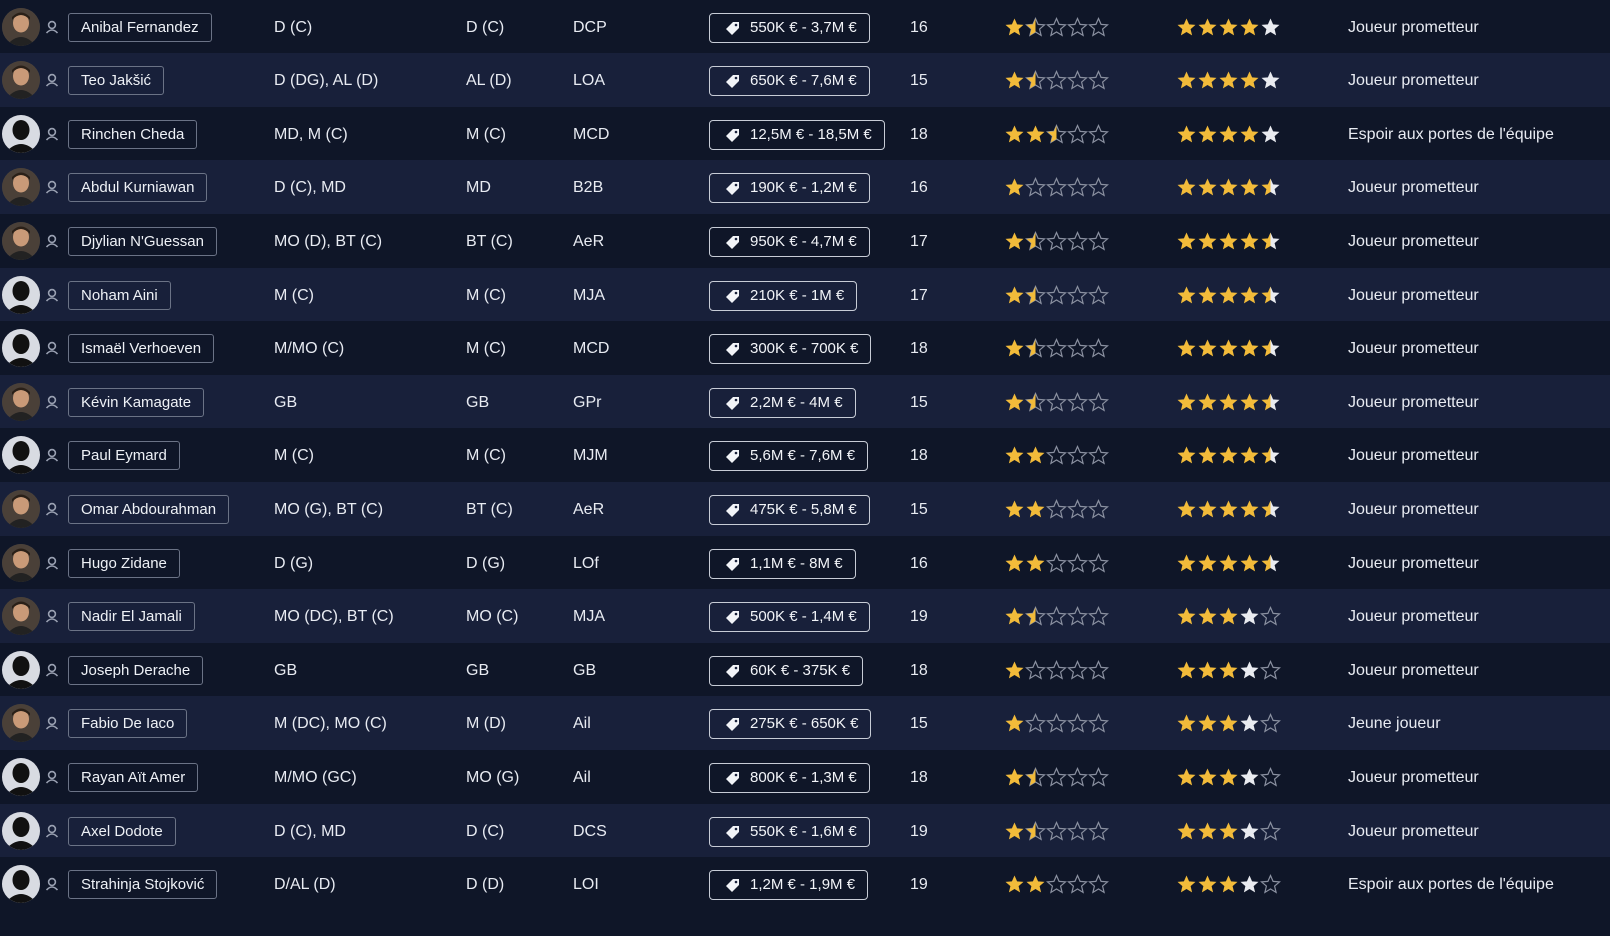  Describe the element at coordinates (149, 509) in the screenshot. I see `player-name-button: Omar Abdourahman` at that location.